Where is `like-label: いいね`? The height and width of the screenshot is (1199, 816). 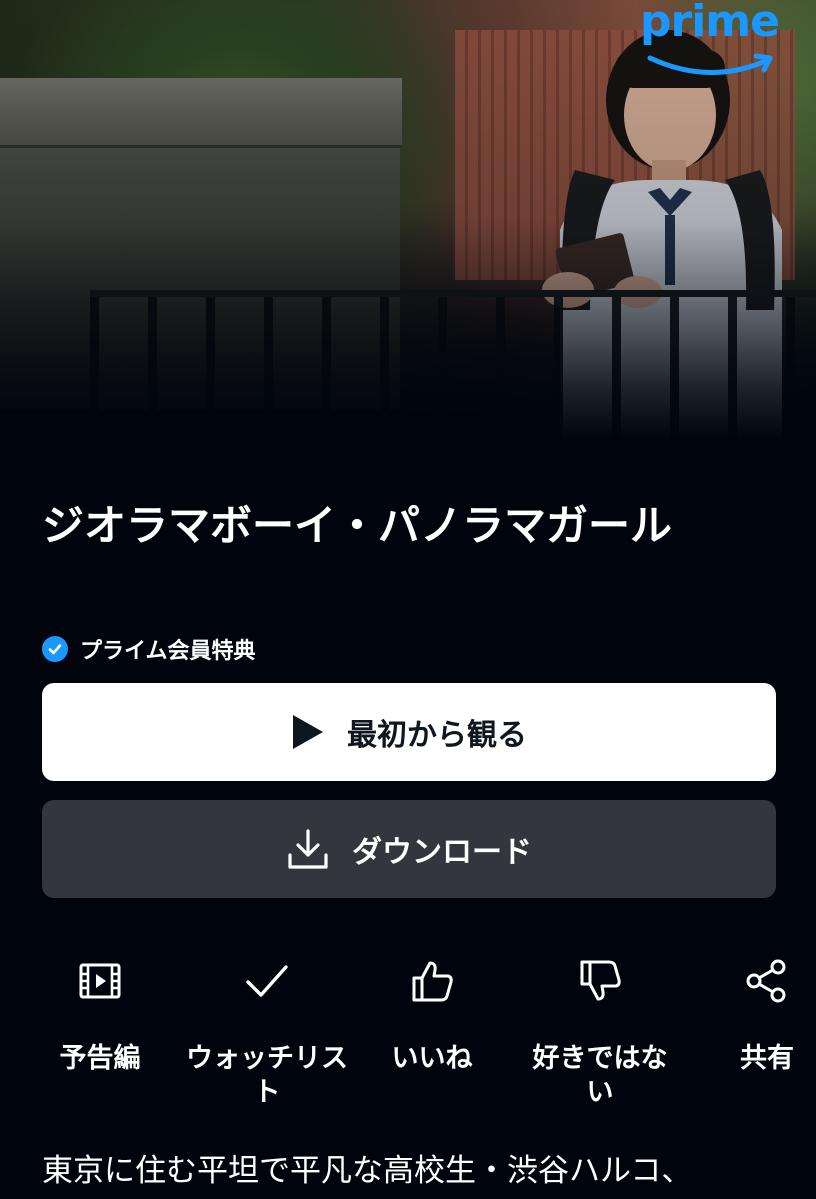
like-label: いいね is located at coordinates (432, 1058).